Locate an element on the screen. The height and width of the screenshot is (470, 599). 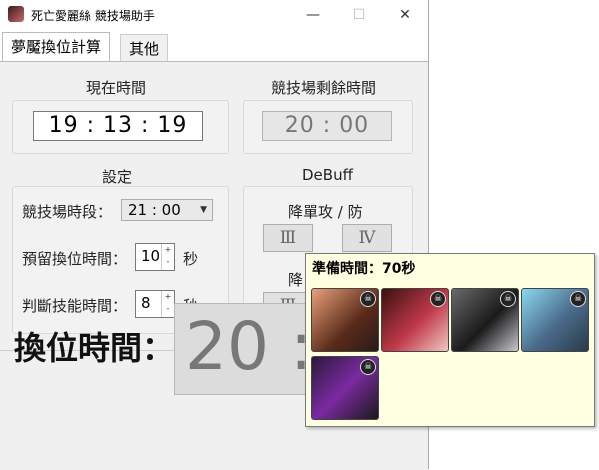
debuff-single-label: 降單攻 / 防 is located at coordinates (325, 212).